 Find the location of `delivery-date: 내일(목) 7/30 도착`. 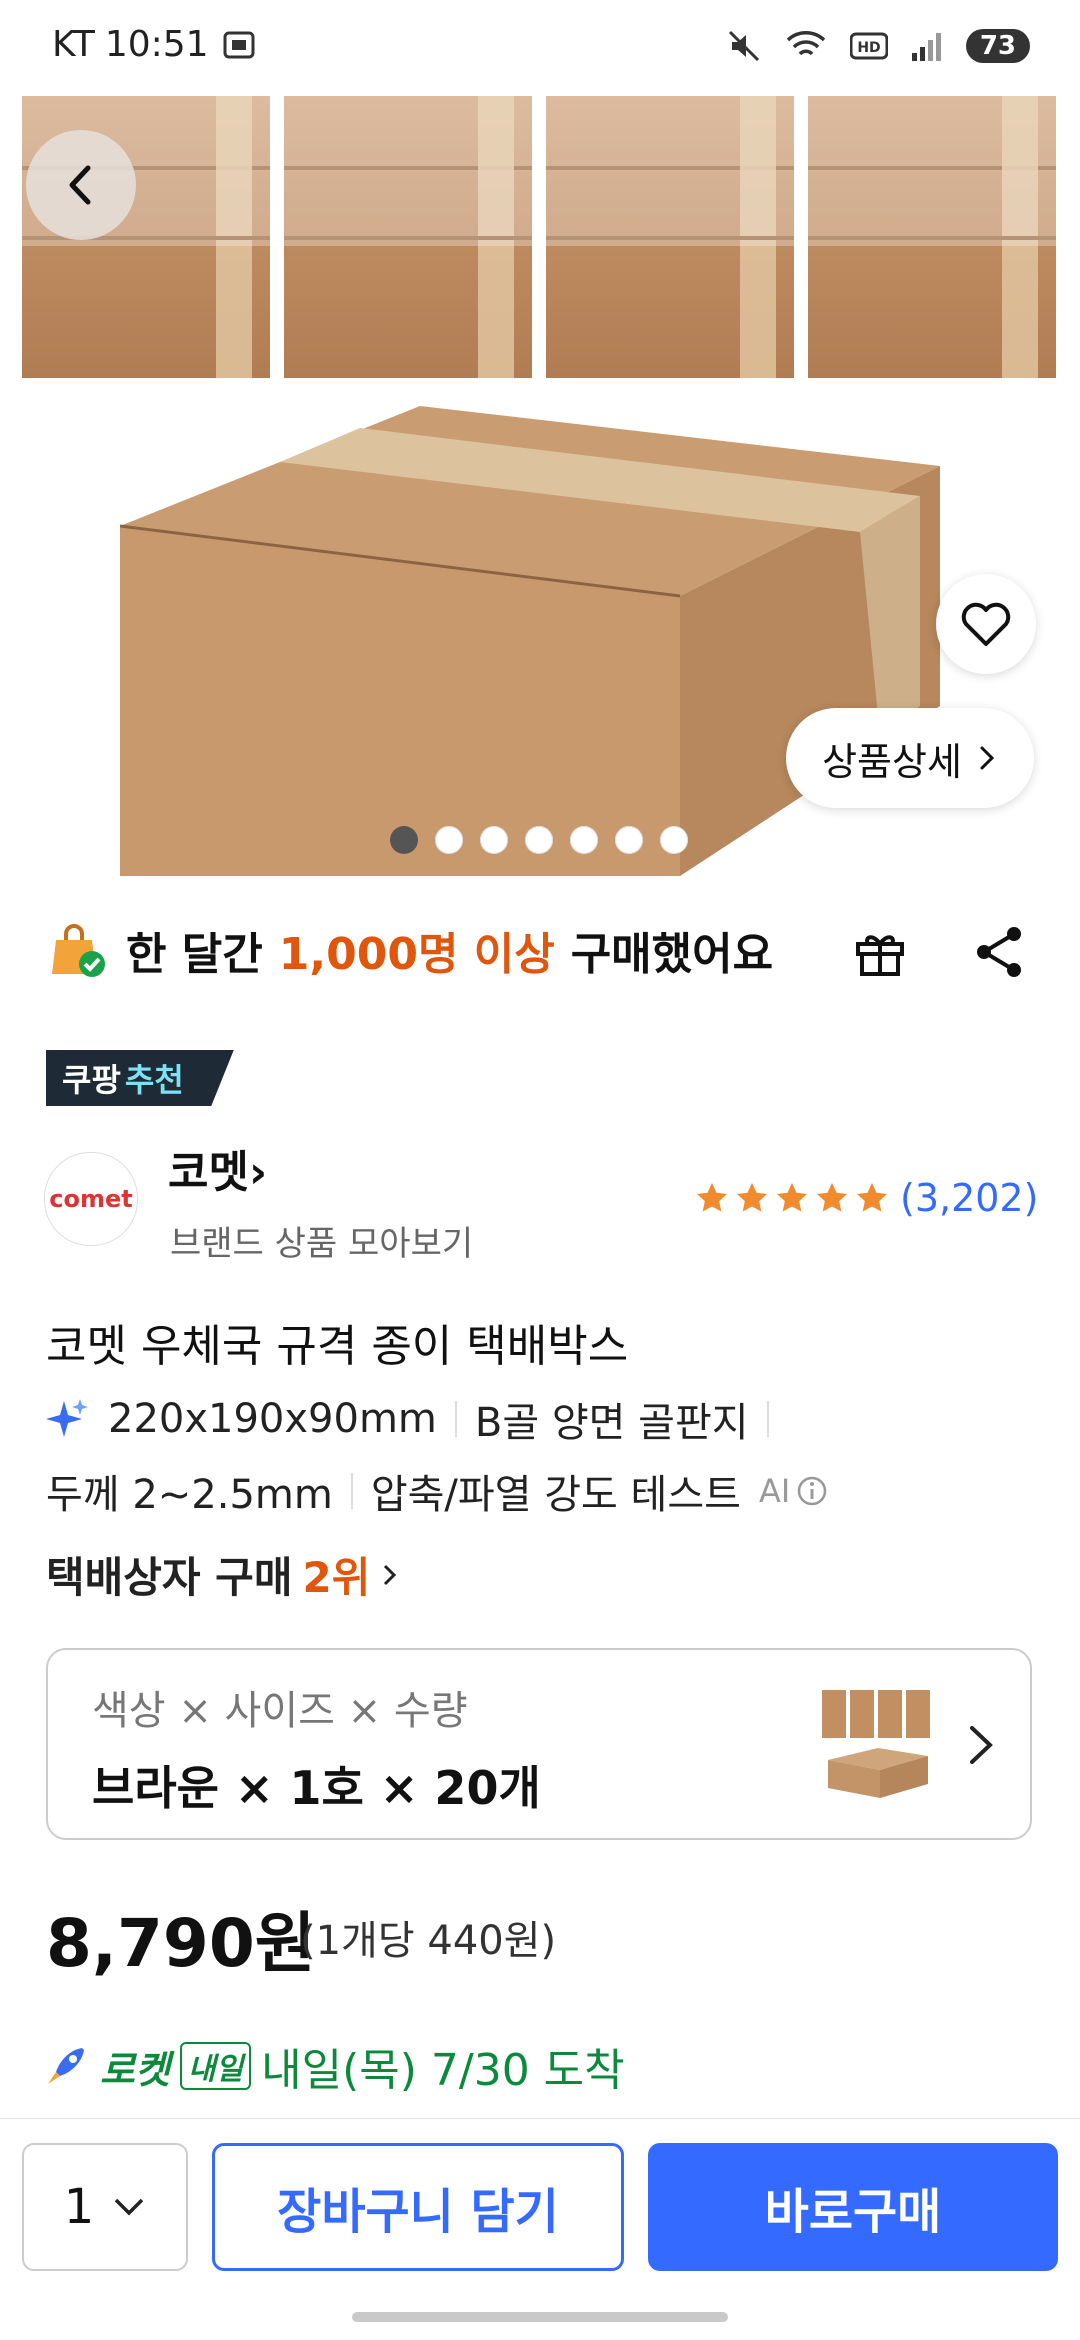

delivery-date: 내일(목) 7/30 도착 is located at coordinates (443, 2070).